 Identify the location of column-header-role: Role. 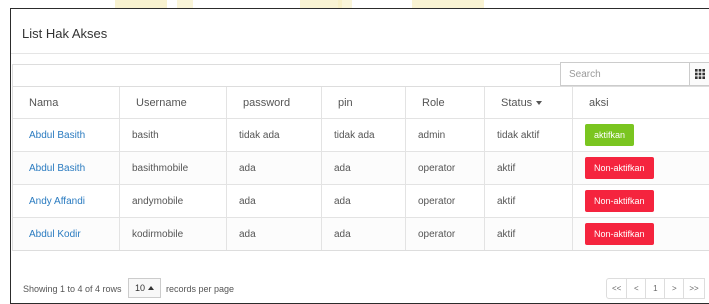
(445, 102).